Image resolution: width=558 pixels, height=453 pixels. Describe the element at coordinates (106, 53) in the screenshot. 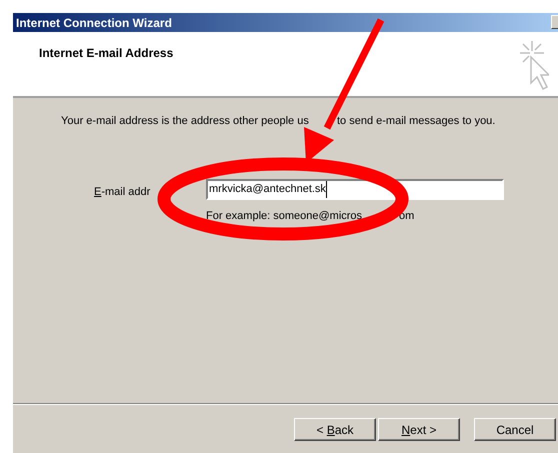

I see `header-title: Internet E-mail Address` at that location.